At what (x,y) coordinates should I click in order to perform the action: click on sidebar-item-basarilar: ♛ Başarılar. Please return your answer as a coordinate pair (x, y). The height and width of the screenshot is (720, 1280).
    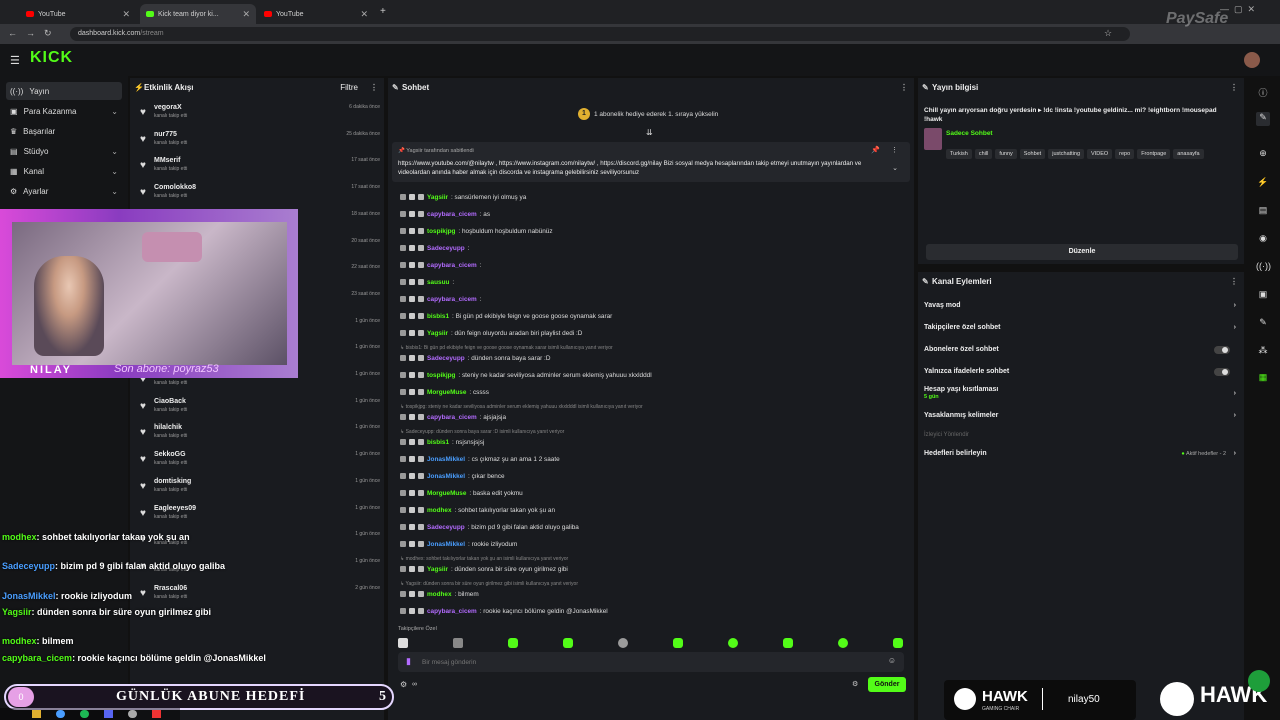
    Looking at the image, I should click on (64, 131).